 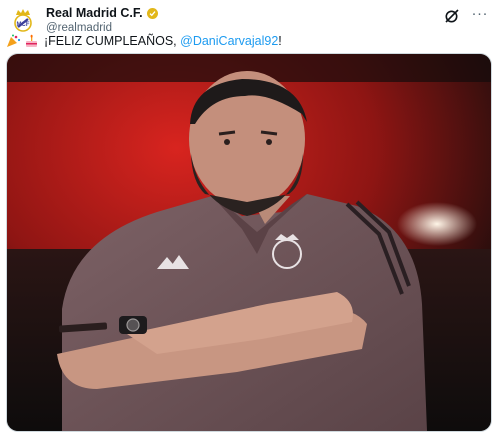 What do you see at coordinates (32, 41) in the screenshot?
I see `birthday-cake-emoji-icon` at bounding box center [32, 41].